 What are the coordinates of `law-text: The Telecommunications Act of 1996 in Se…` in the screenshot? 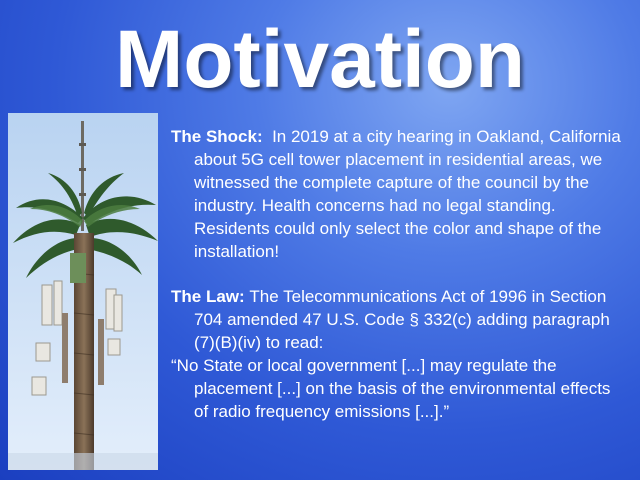 It's located at (402, 319).